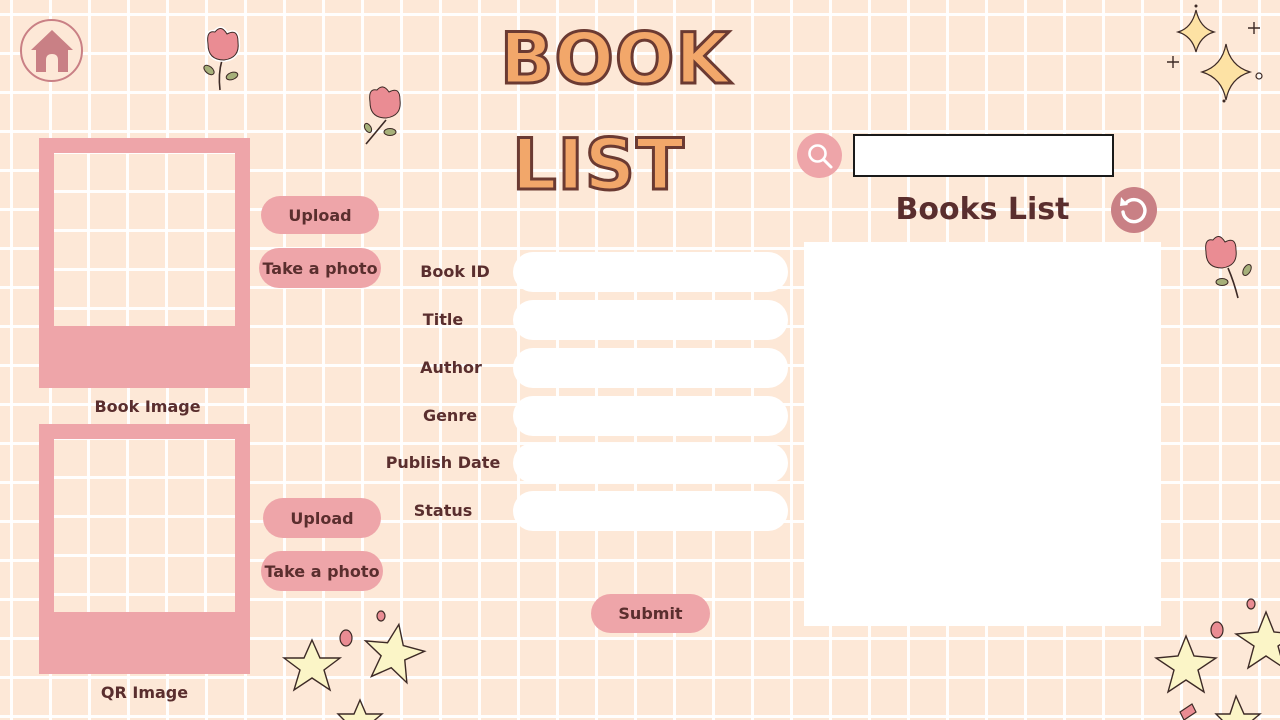 Image resolution: width=1280 pixels, height=720 pixels. What do you see at coordinates (144, 239) in the screenshot?
I see `book-image-preview` at bounding box center [144, 239].